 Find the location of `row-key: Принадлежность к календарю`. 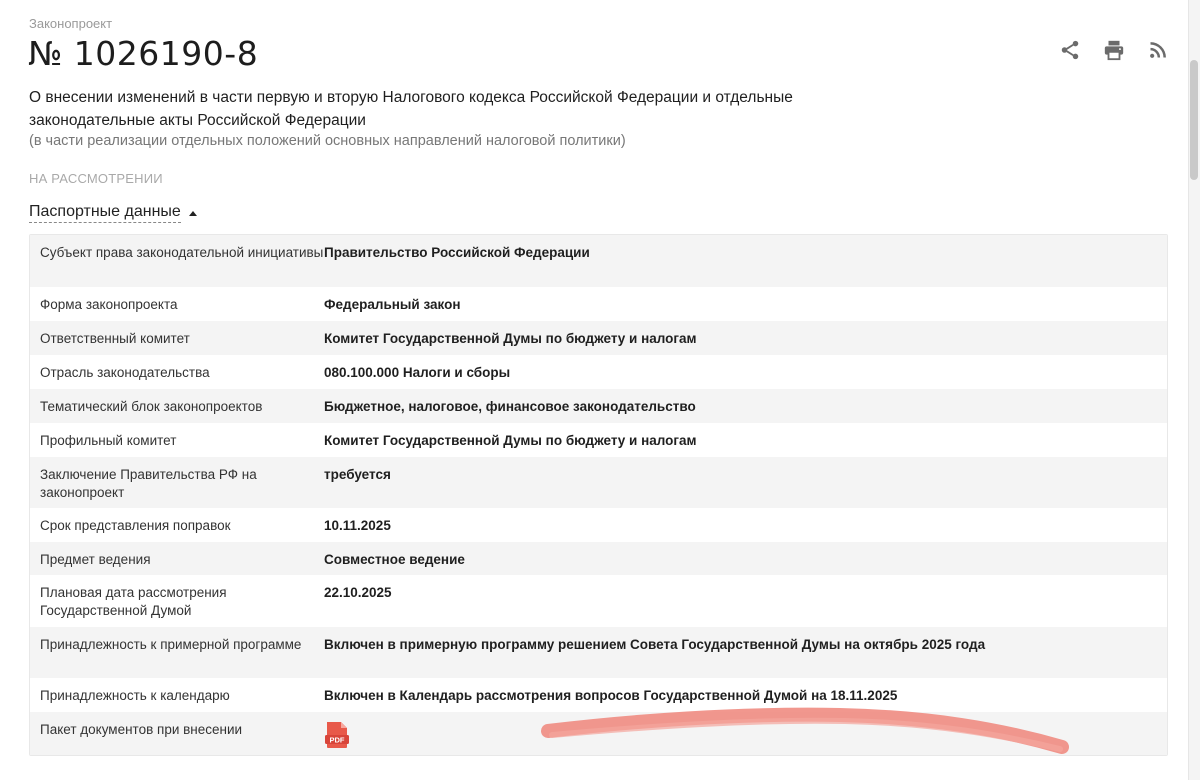

row-key: Принадлежность к календарю is located at coordinates (135, 695).